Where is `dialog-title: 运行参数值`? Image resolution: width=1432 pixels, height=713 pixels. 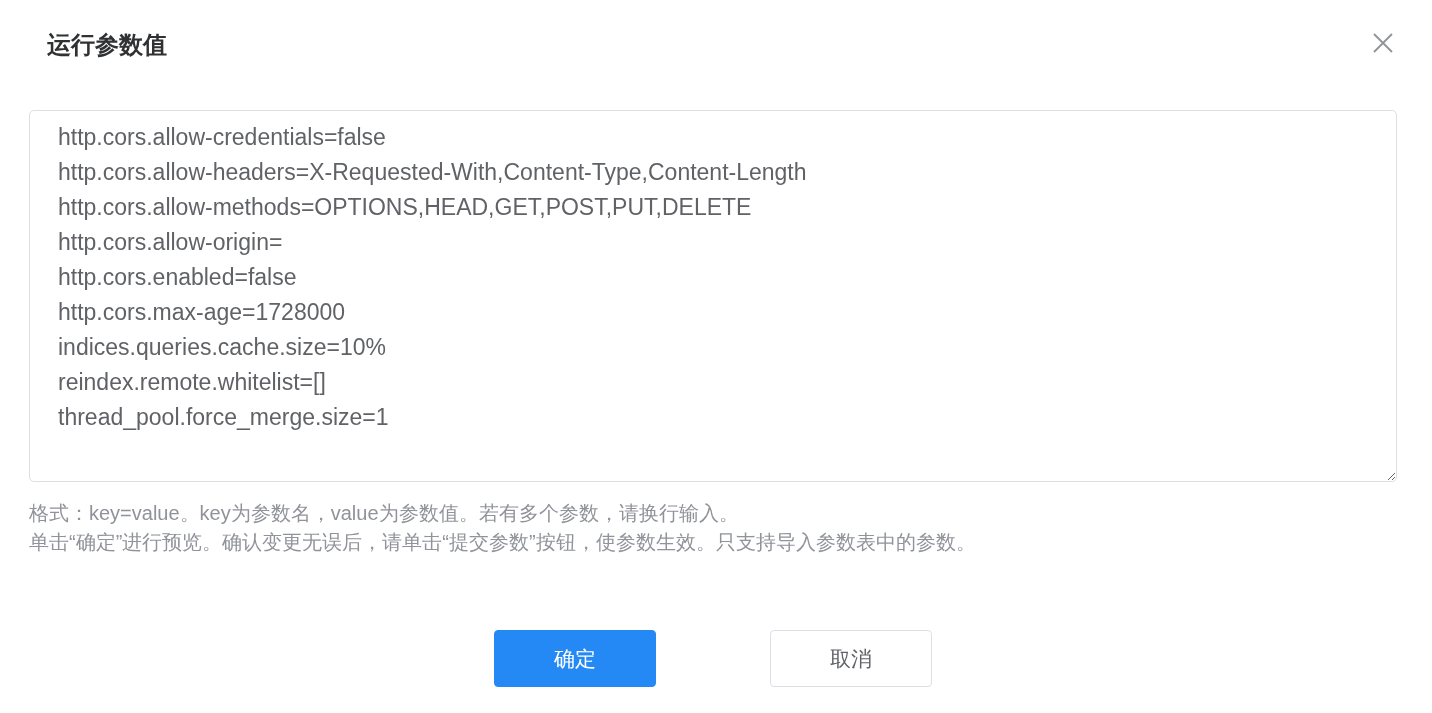 dialog-title: 运行参数值 is located at coordinates (107, 45).